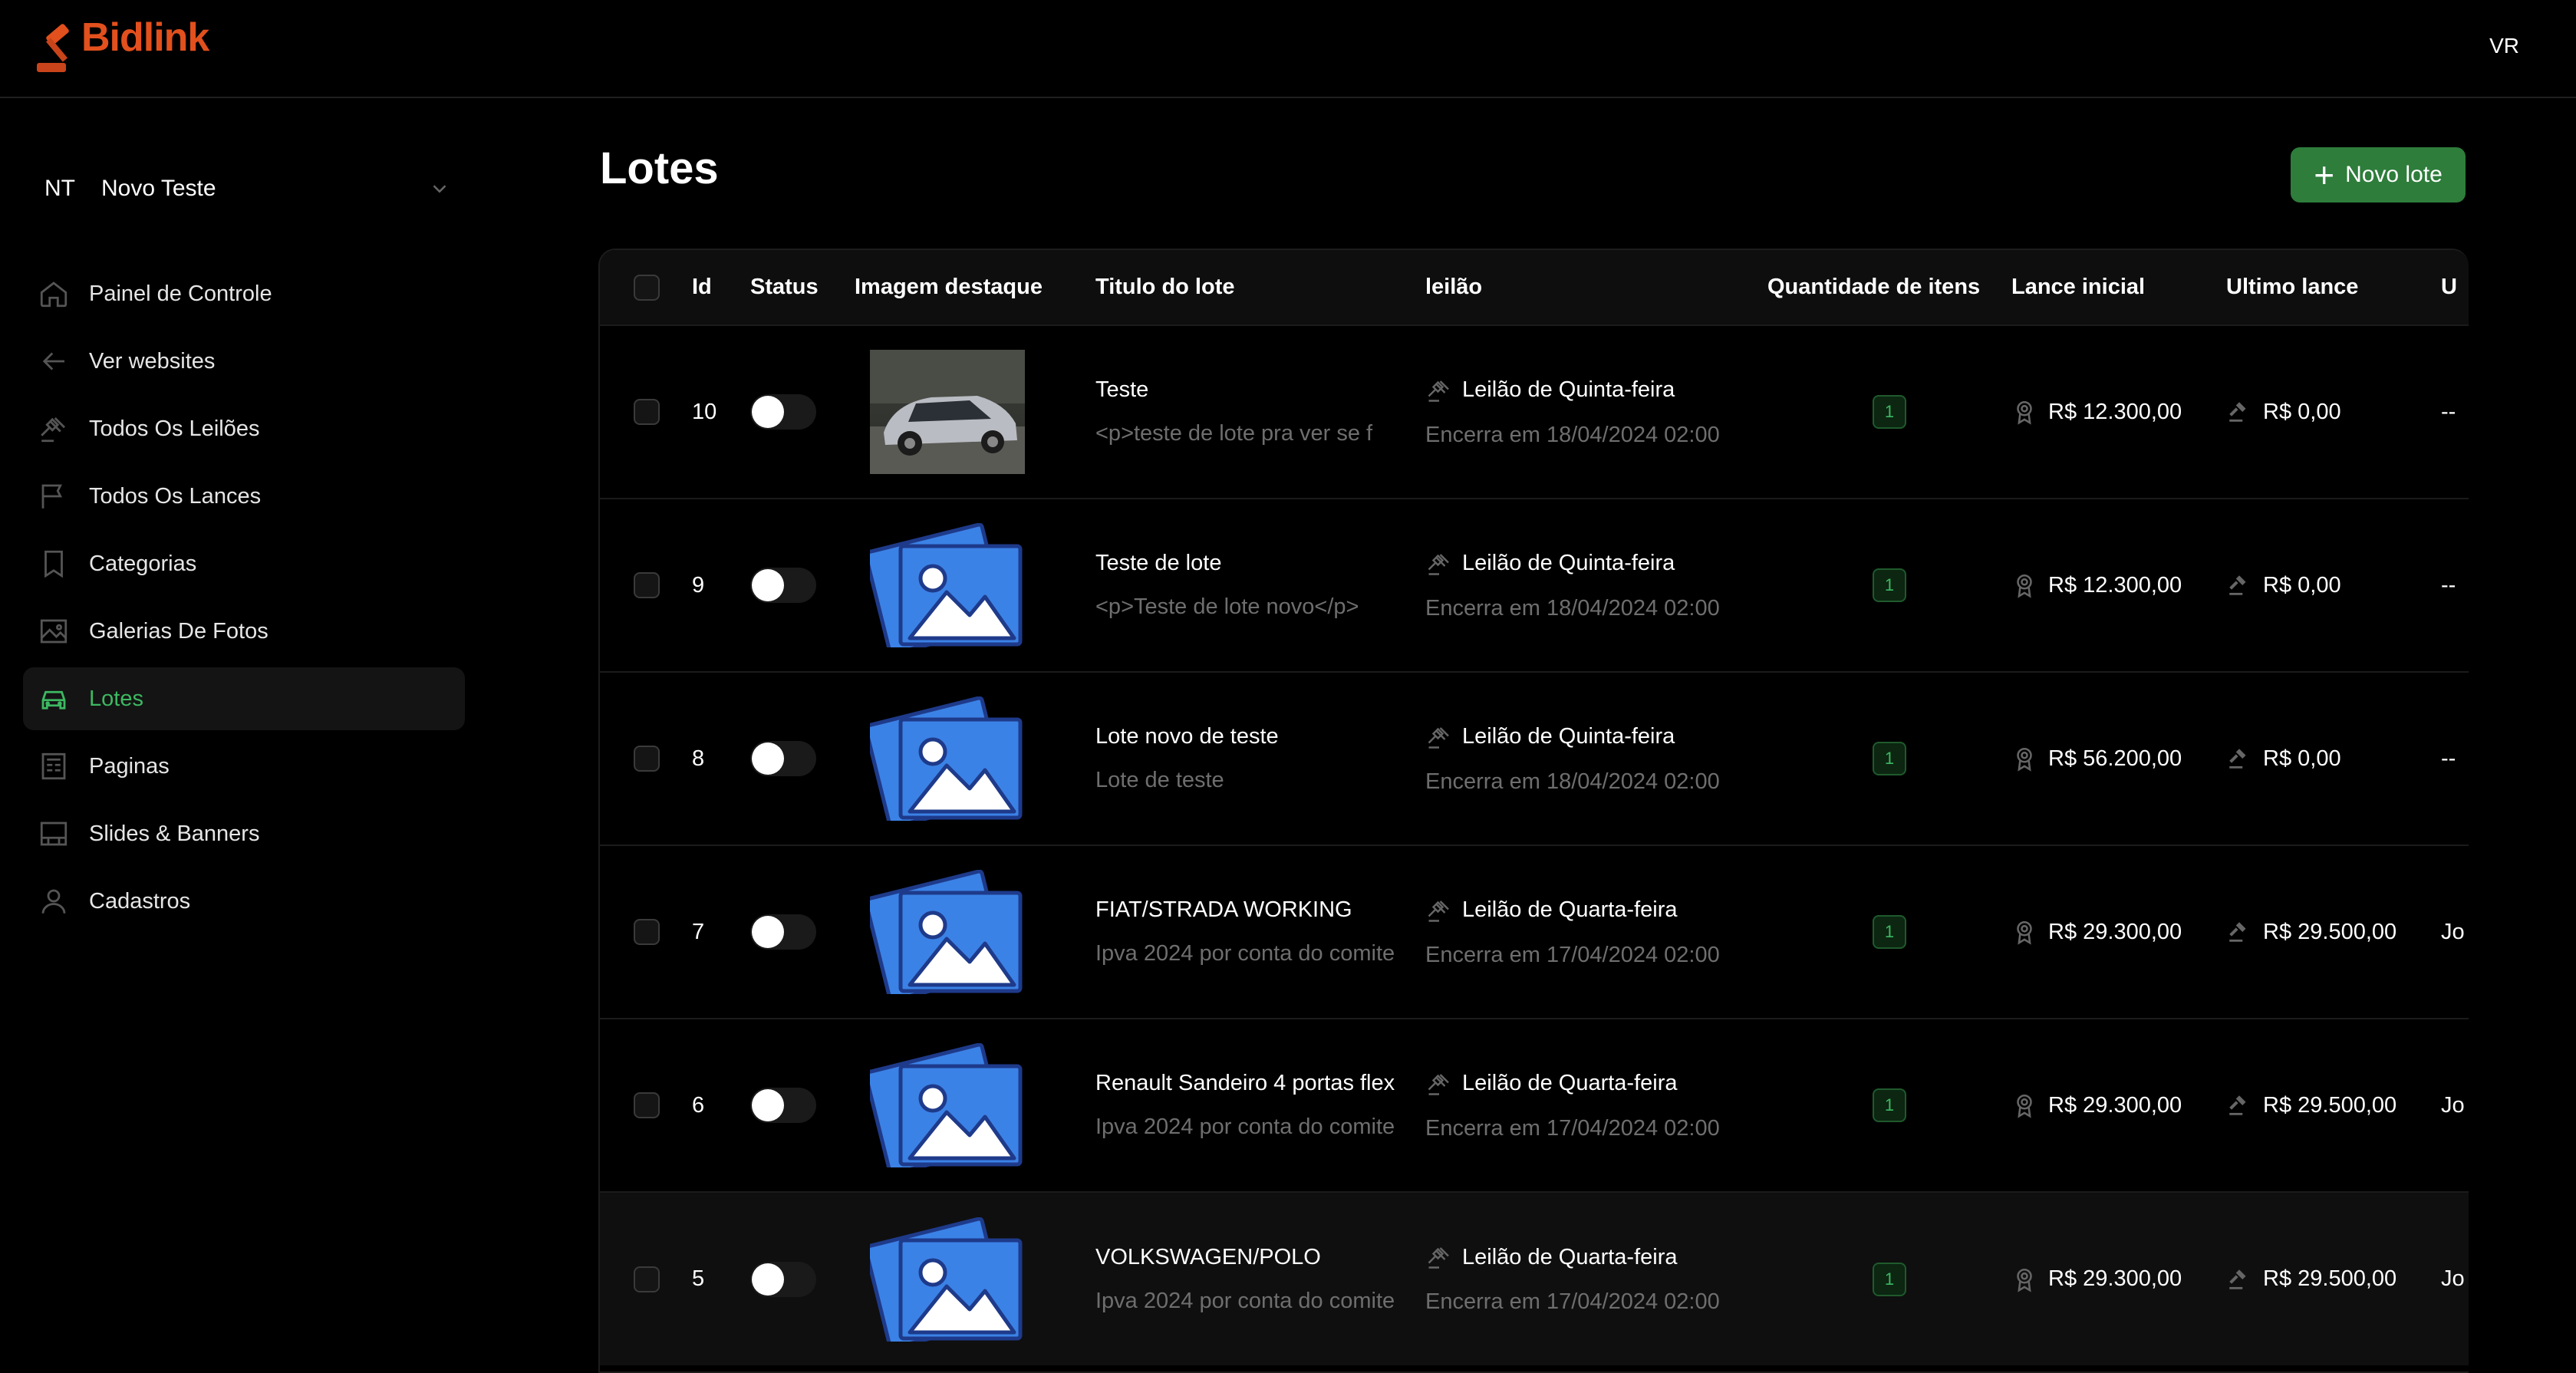  Describe the element at coordinates (1251, 585) in the screenshot. I see `lot-title-cell: Teste de lote <p>Teste de lote novo</p>` at that location.